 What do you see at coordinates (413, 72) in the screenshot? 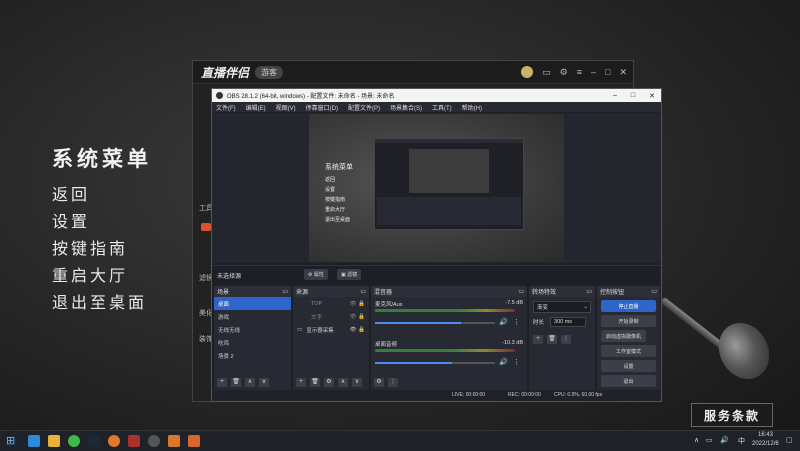
I see `launcher-titlebar: 直播伴侣 游客 ▭ ⚙ ≡ – □ ✕` at bounding box center [413, 72].